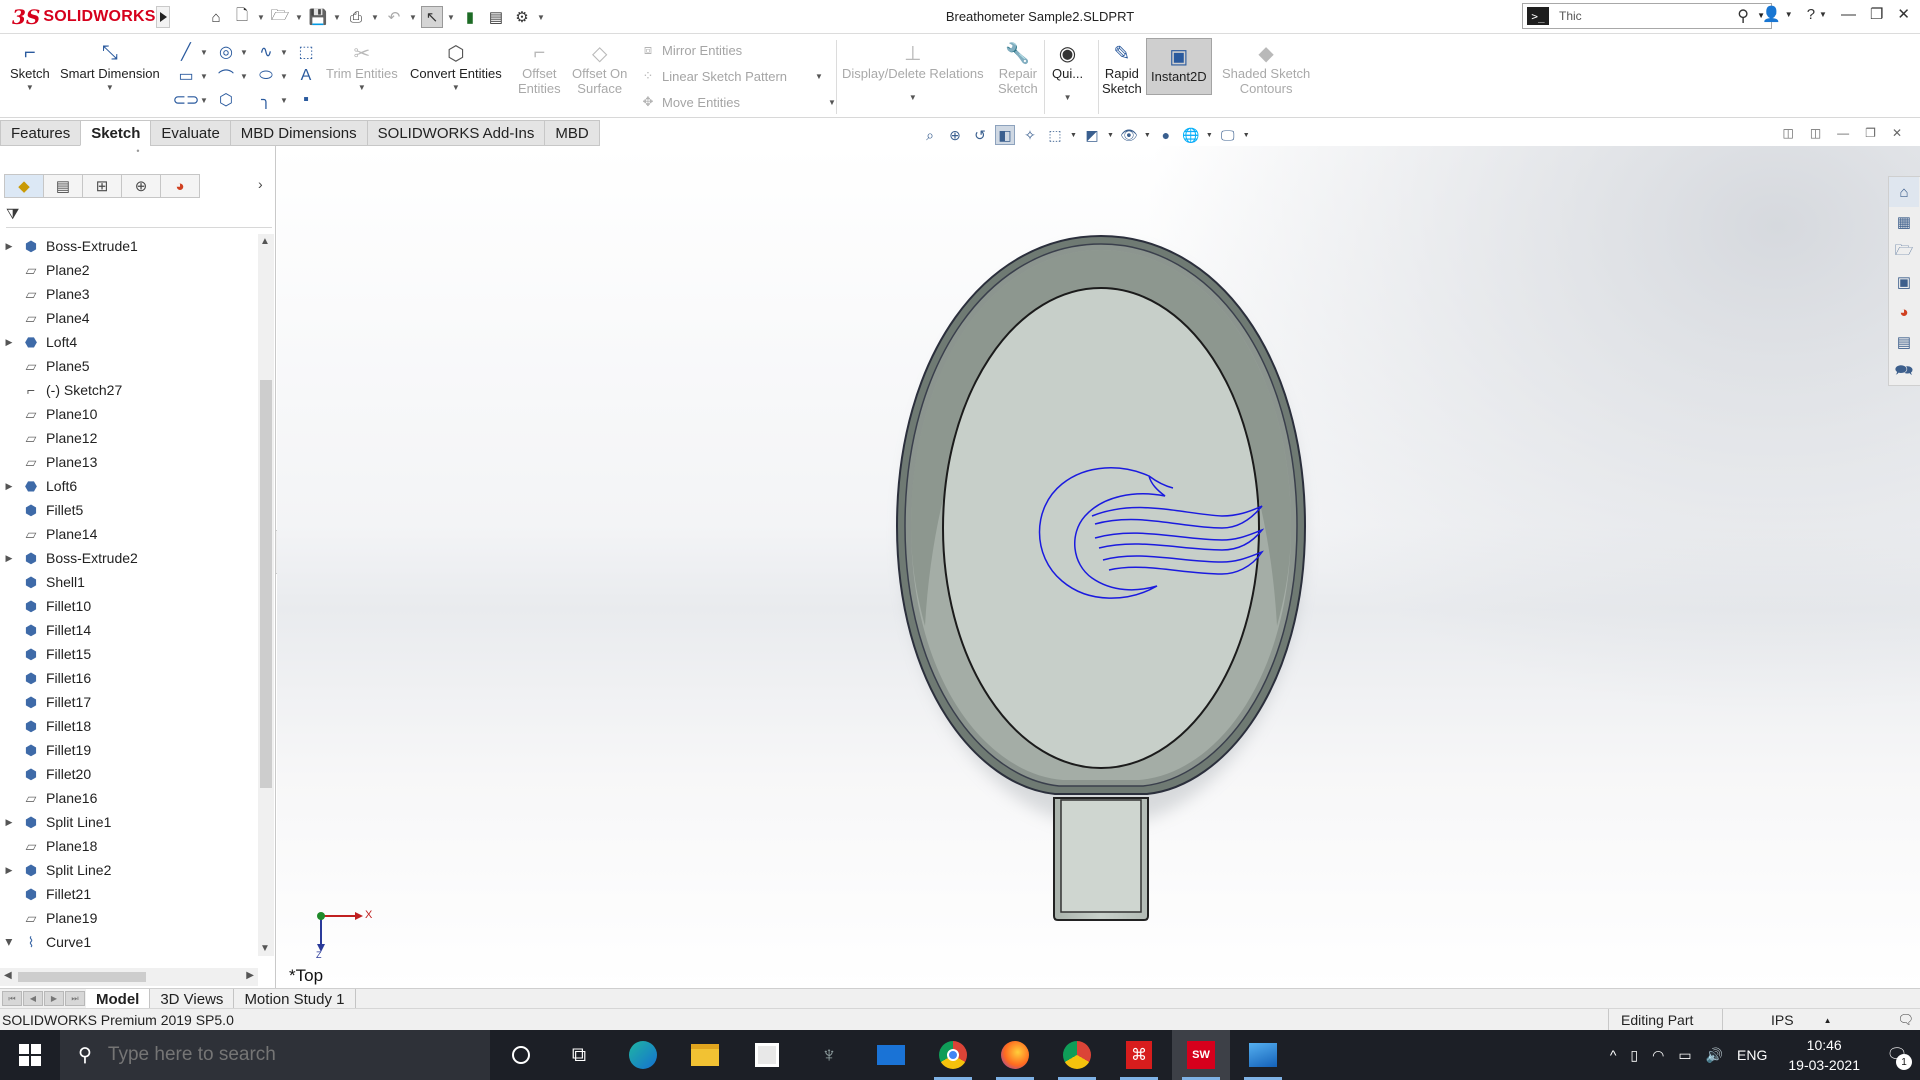 The height and width of the screenshot is (1080, 1920). What do you see at coordinates (30, 66) in the screenshot?
I see `sketch-button: ⌐ Sketch ▼` at bounding box center [30, 66].